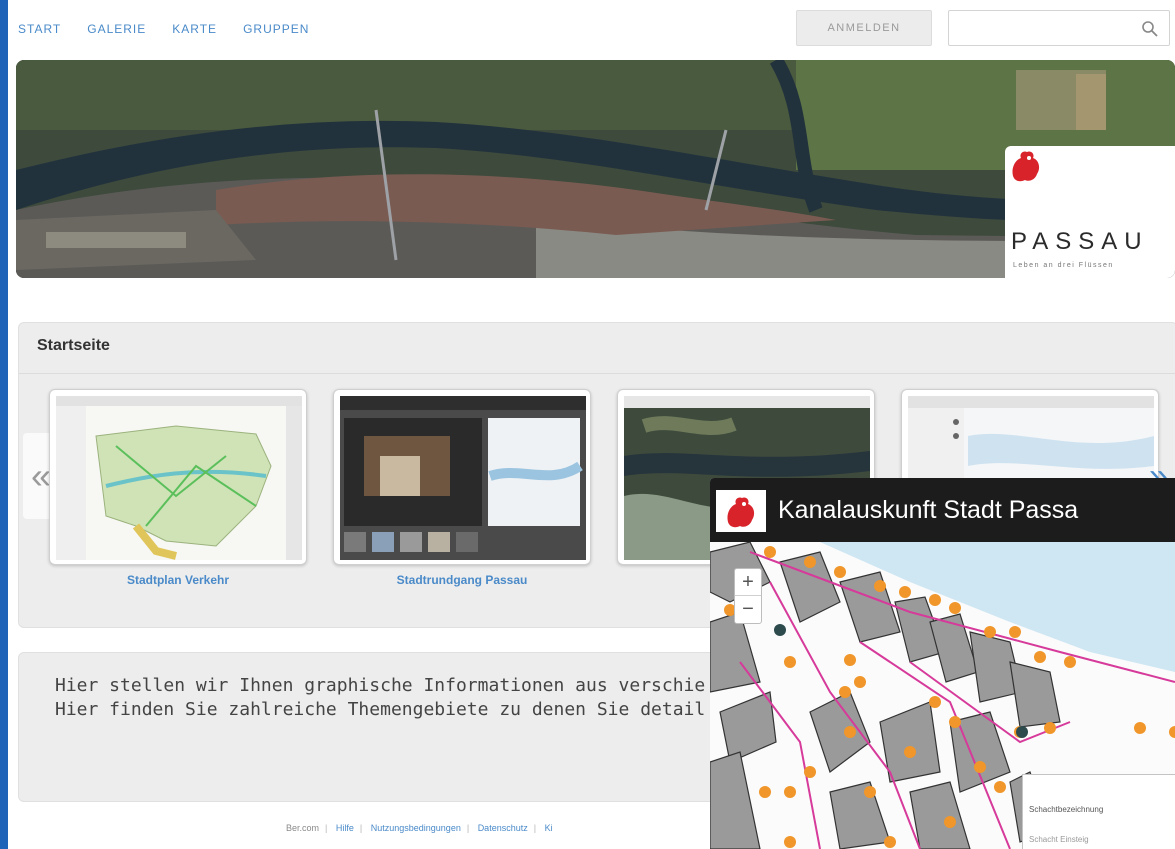 Image resolution: width=1175 pixels, height=849 pixels. I want to click on gallery-card: Stadtplan Verkehr, so click(178, 488).